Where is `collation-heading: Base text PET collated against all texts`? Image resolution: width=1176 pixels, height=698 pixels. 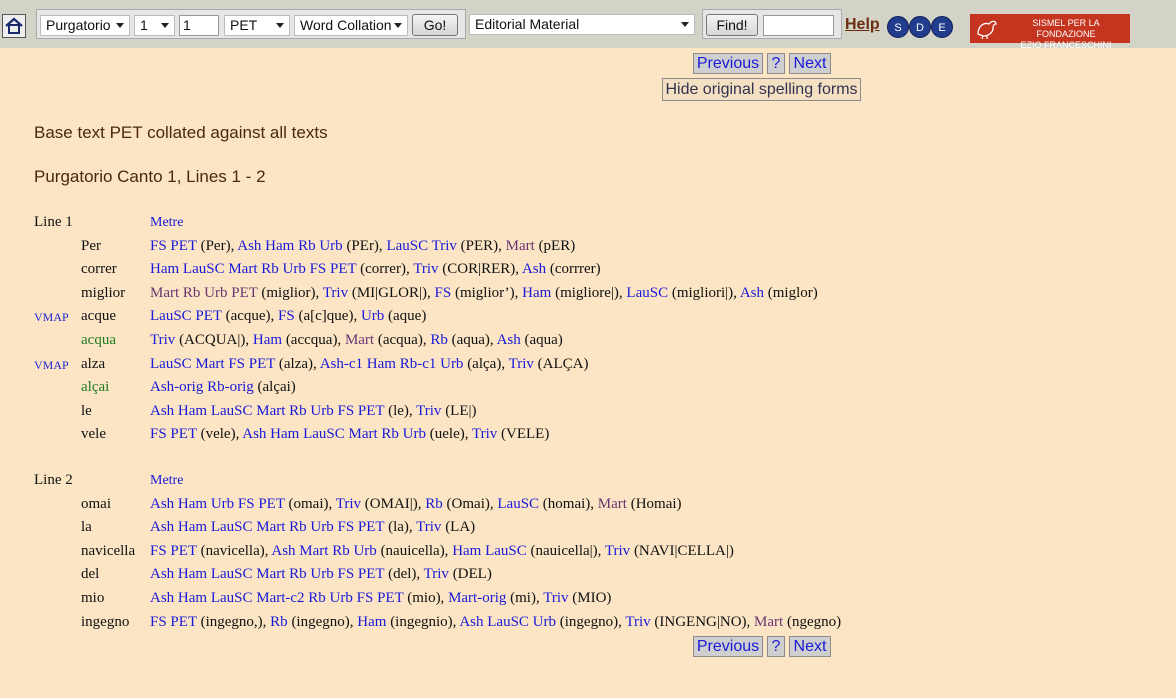 collation-heading: Base text PET collated against all texts is located at coordinates (181, 132).